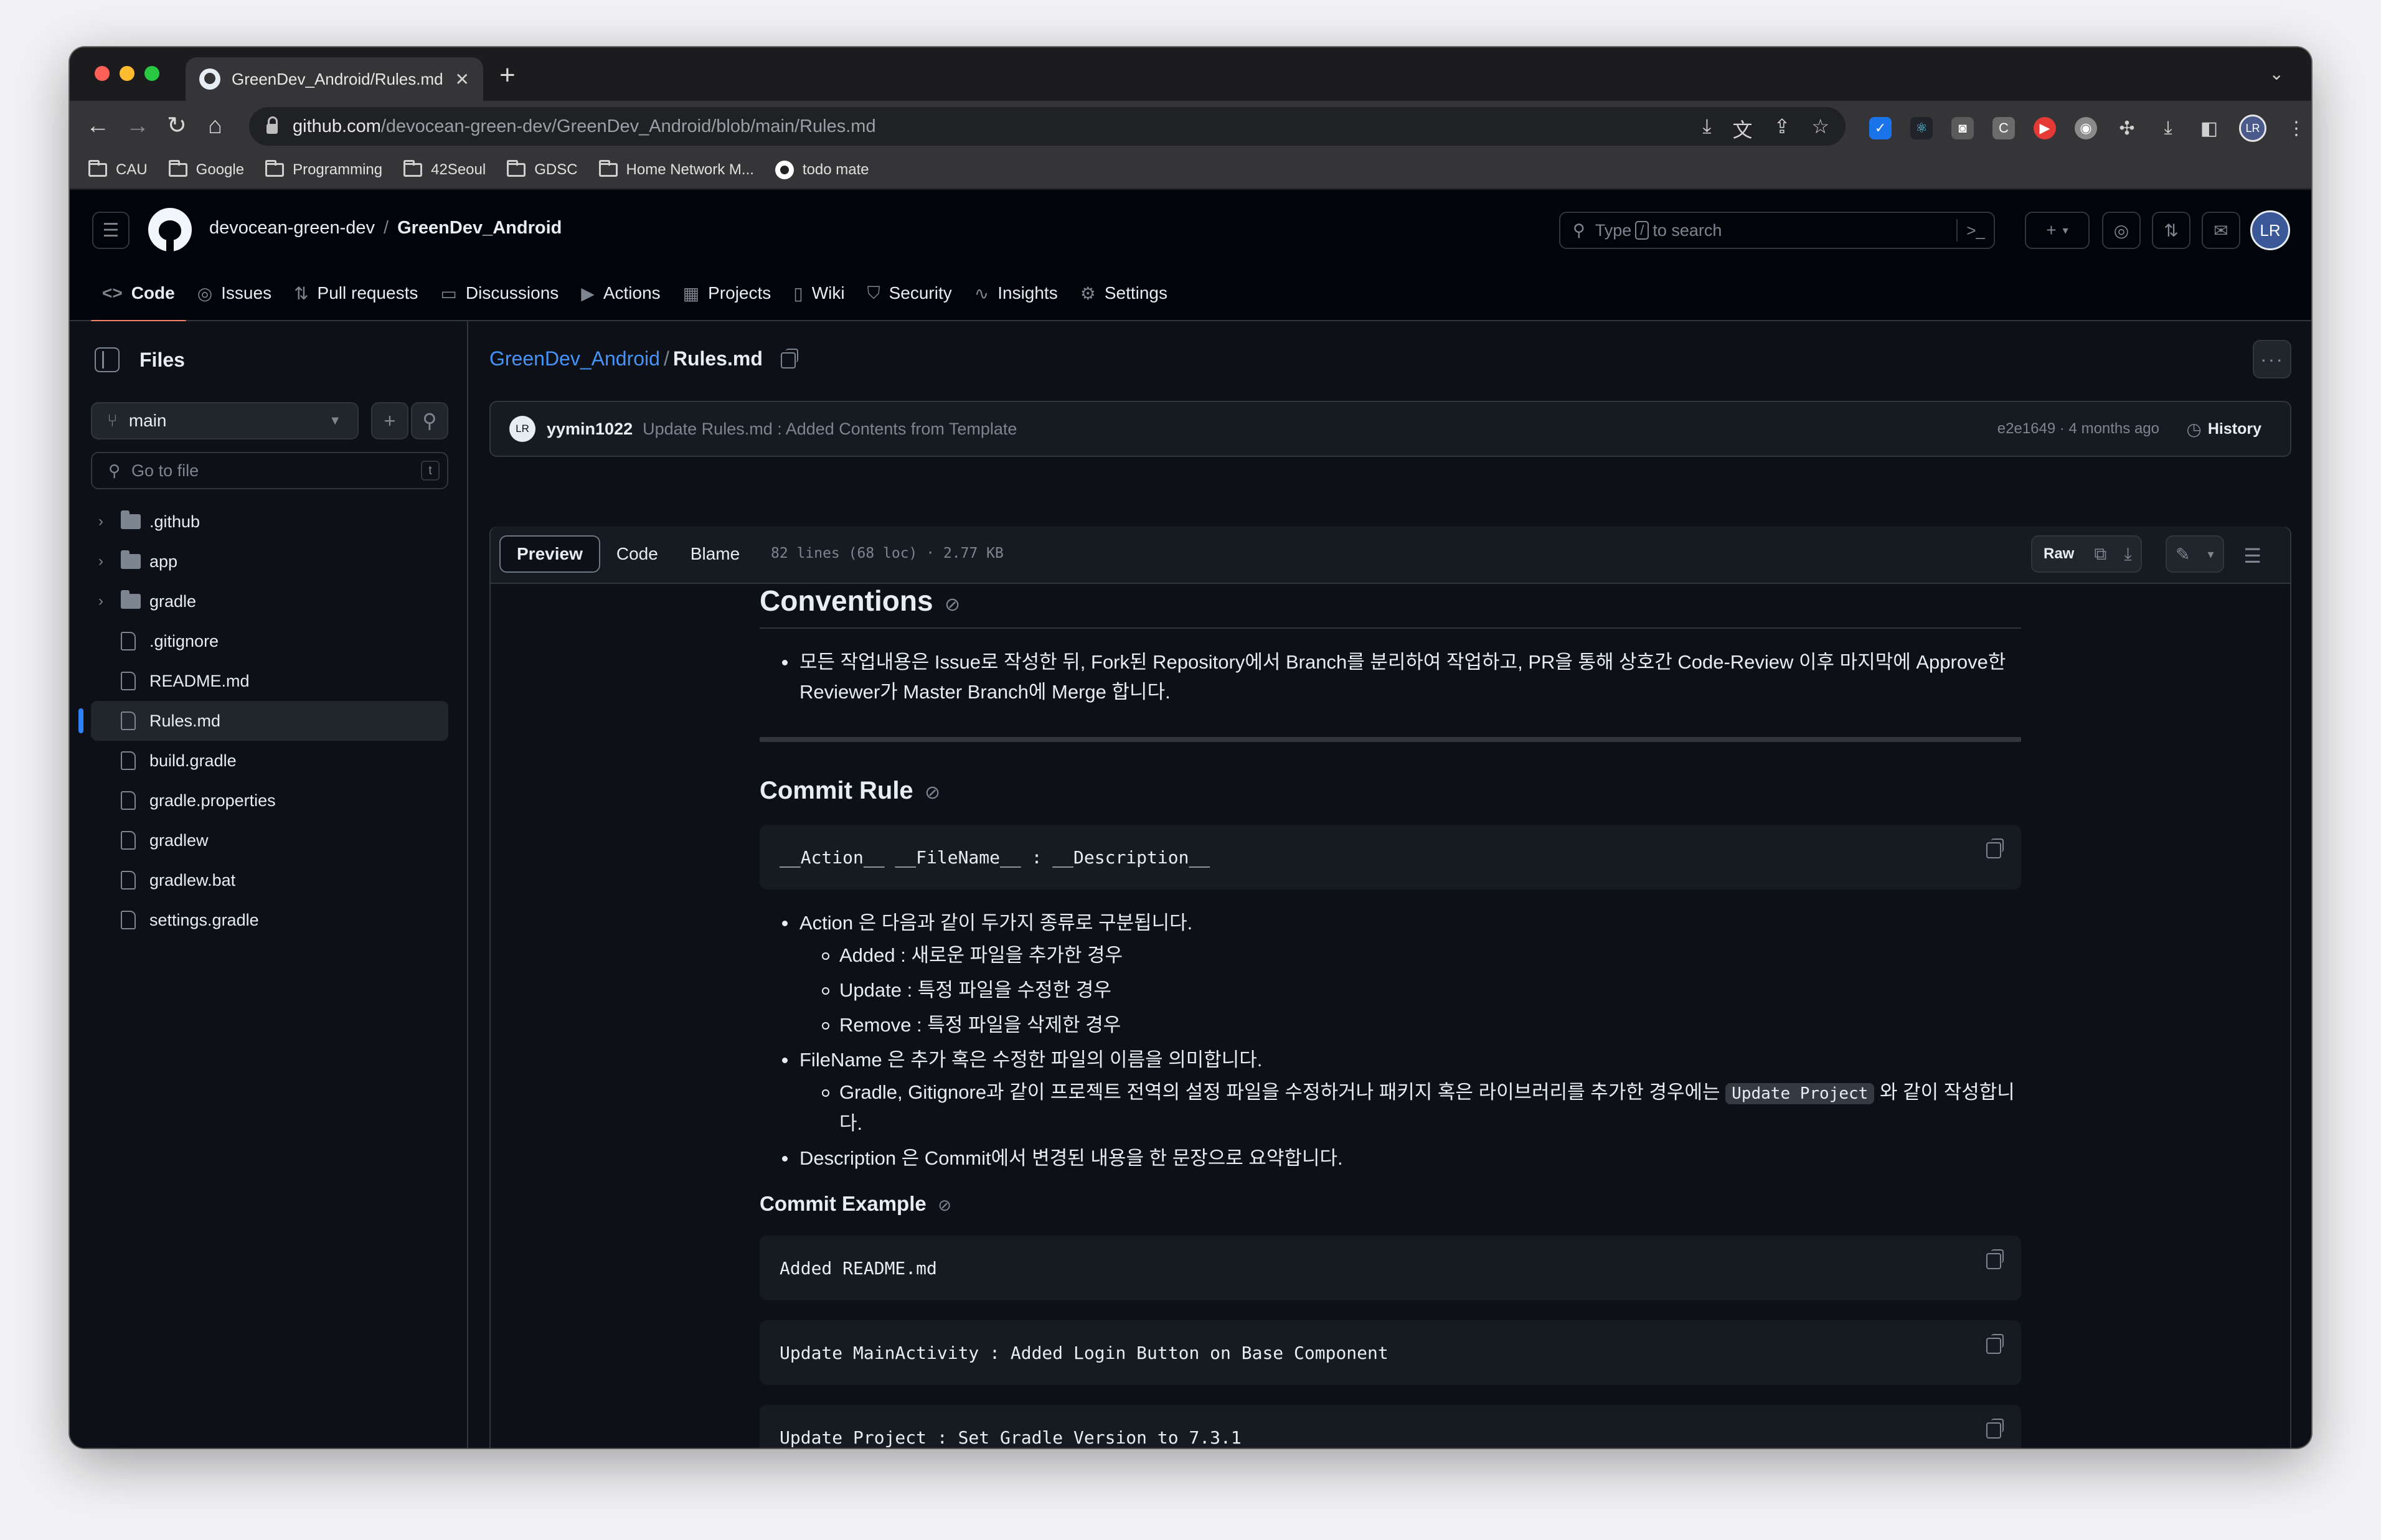  Describe the element at coordinates (2296, 128) in the screenshot. I see `chrome-menu-icon: ⋮` at that location.